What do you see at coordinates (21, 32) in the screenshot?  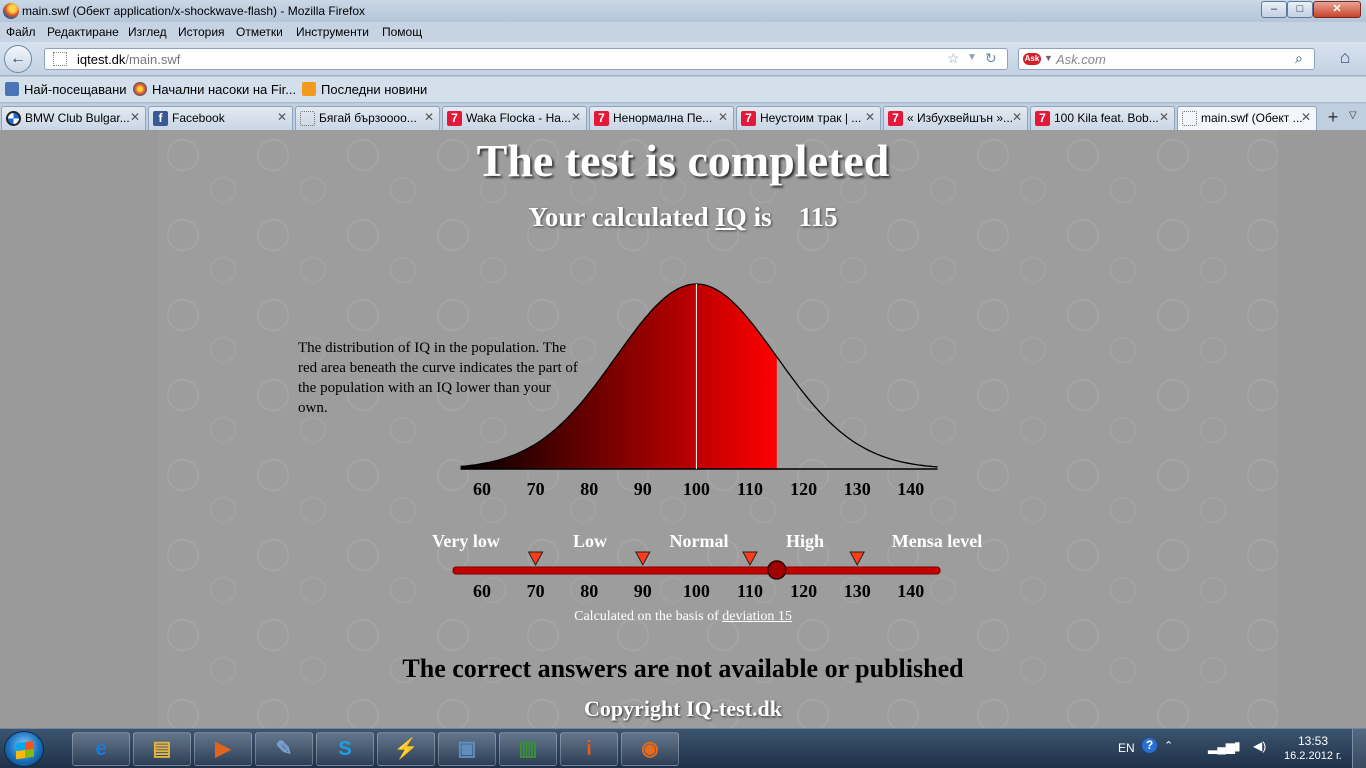 I see `menu-file: Файл` at bounding box center [21, 32].